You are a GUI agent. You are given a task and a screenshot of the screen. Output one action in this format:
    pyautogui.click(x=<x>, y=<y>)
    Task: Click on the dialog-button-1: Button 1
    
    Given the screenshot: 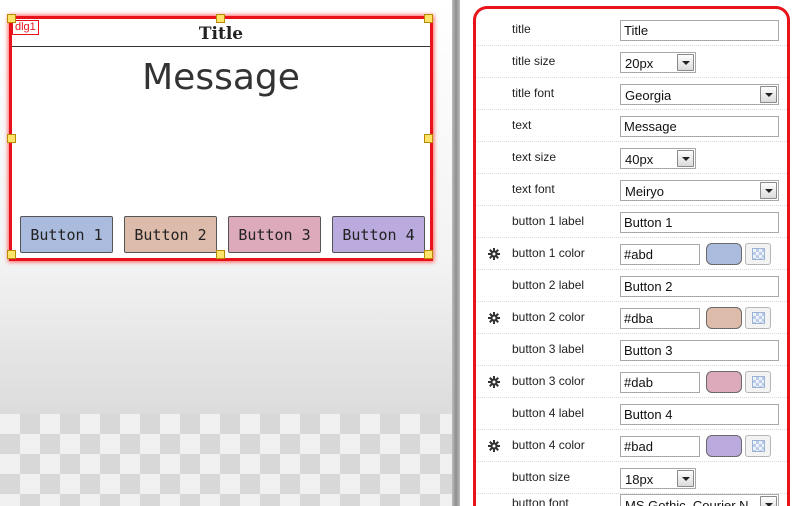 What is the action you would take?
    pyautogui.click(x=66, y=234)
    